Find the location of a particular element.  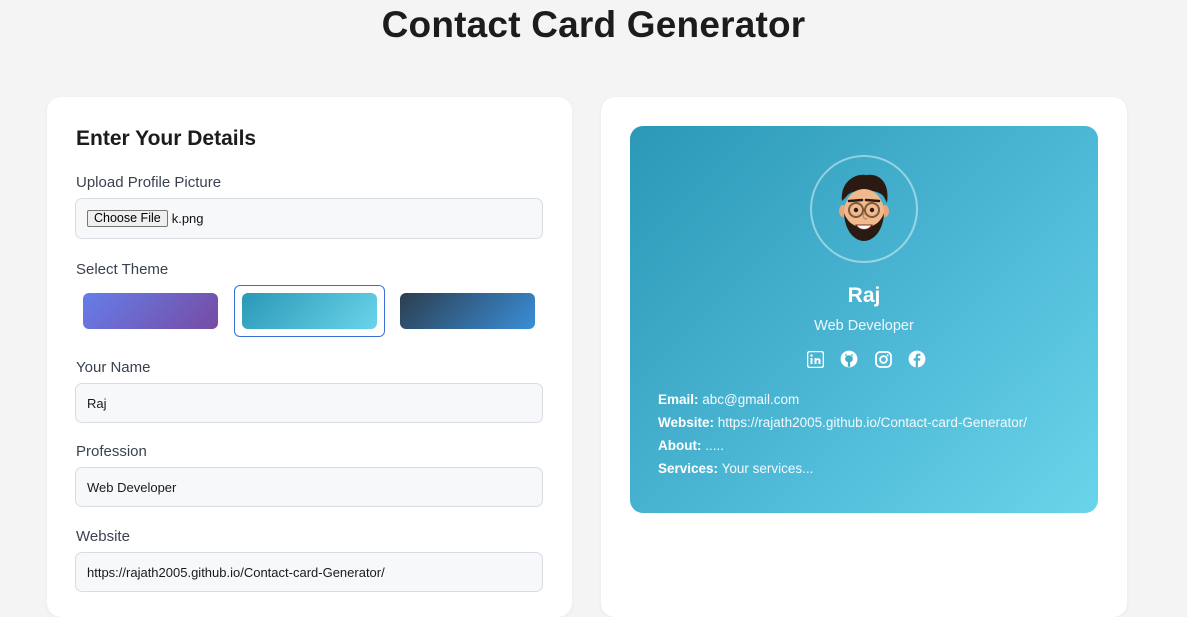

linkedin-icon is located at coordinates (815, 359).